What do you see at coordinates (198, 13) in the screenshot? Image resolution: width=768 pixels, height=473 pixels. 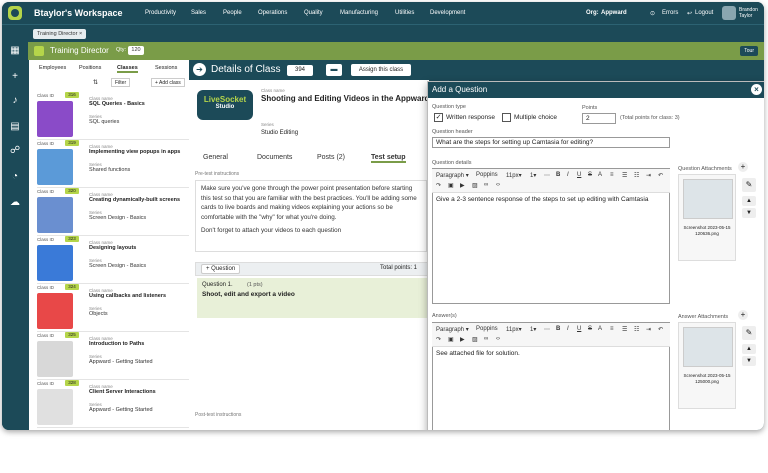 I see `nav-sales: Sales` at bounding box center [198, 13].